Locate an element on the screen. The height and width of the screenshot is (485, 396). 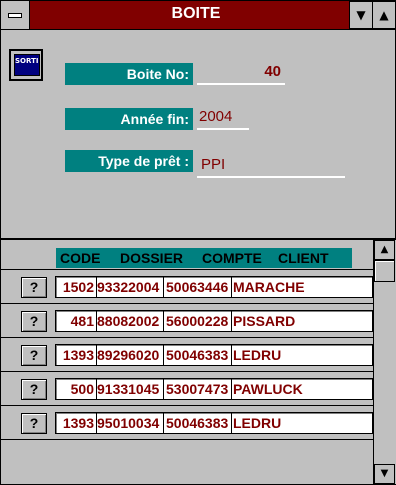
window-title: BOITE is located at coordinates (196, 13).